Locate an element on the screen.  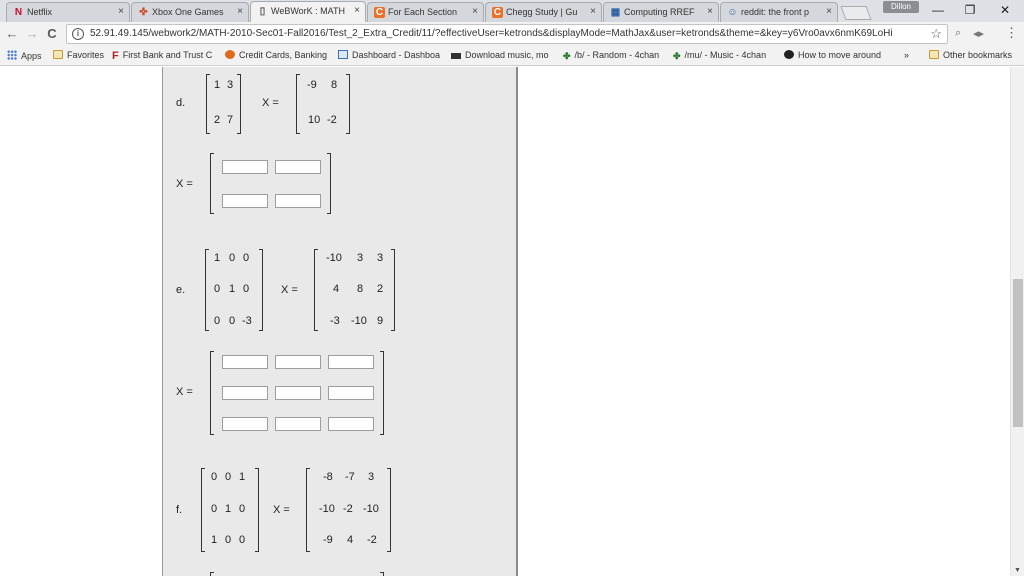
bookmark-label: Dashboard - Dashboa is located at coordinates (396, 55).